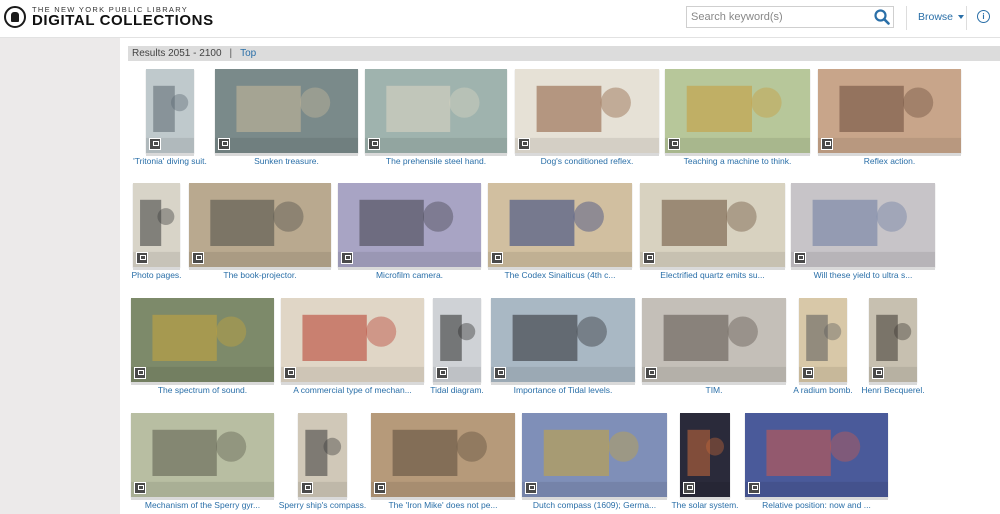 The height and width of the screenshot is (514, 1000). Describe the element at coordinates (260, 275) in the screenshot. I see `result-caption: The book-projector.` at that location.